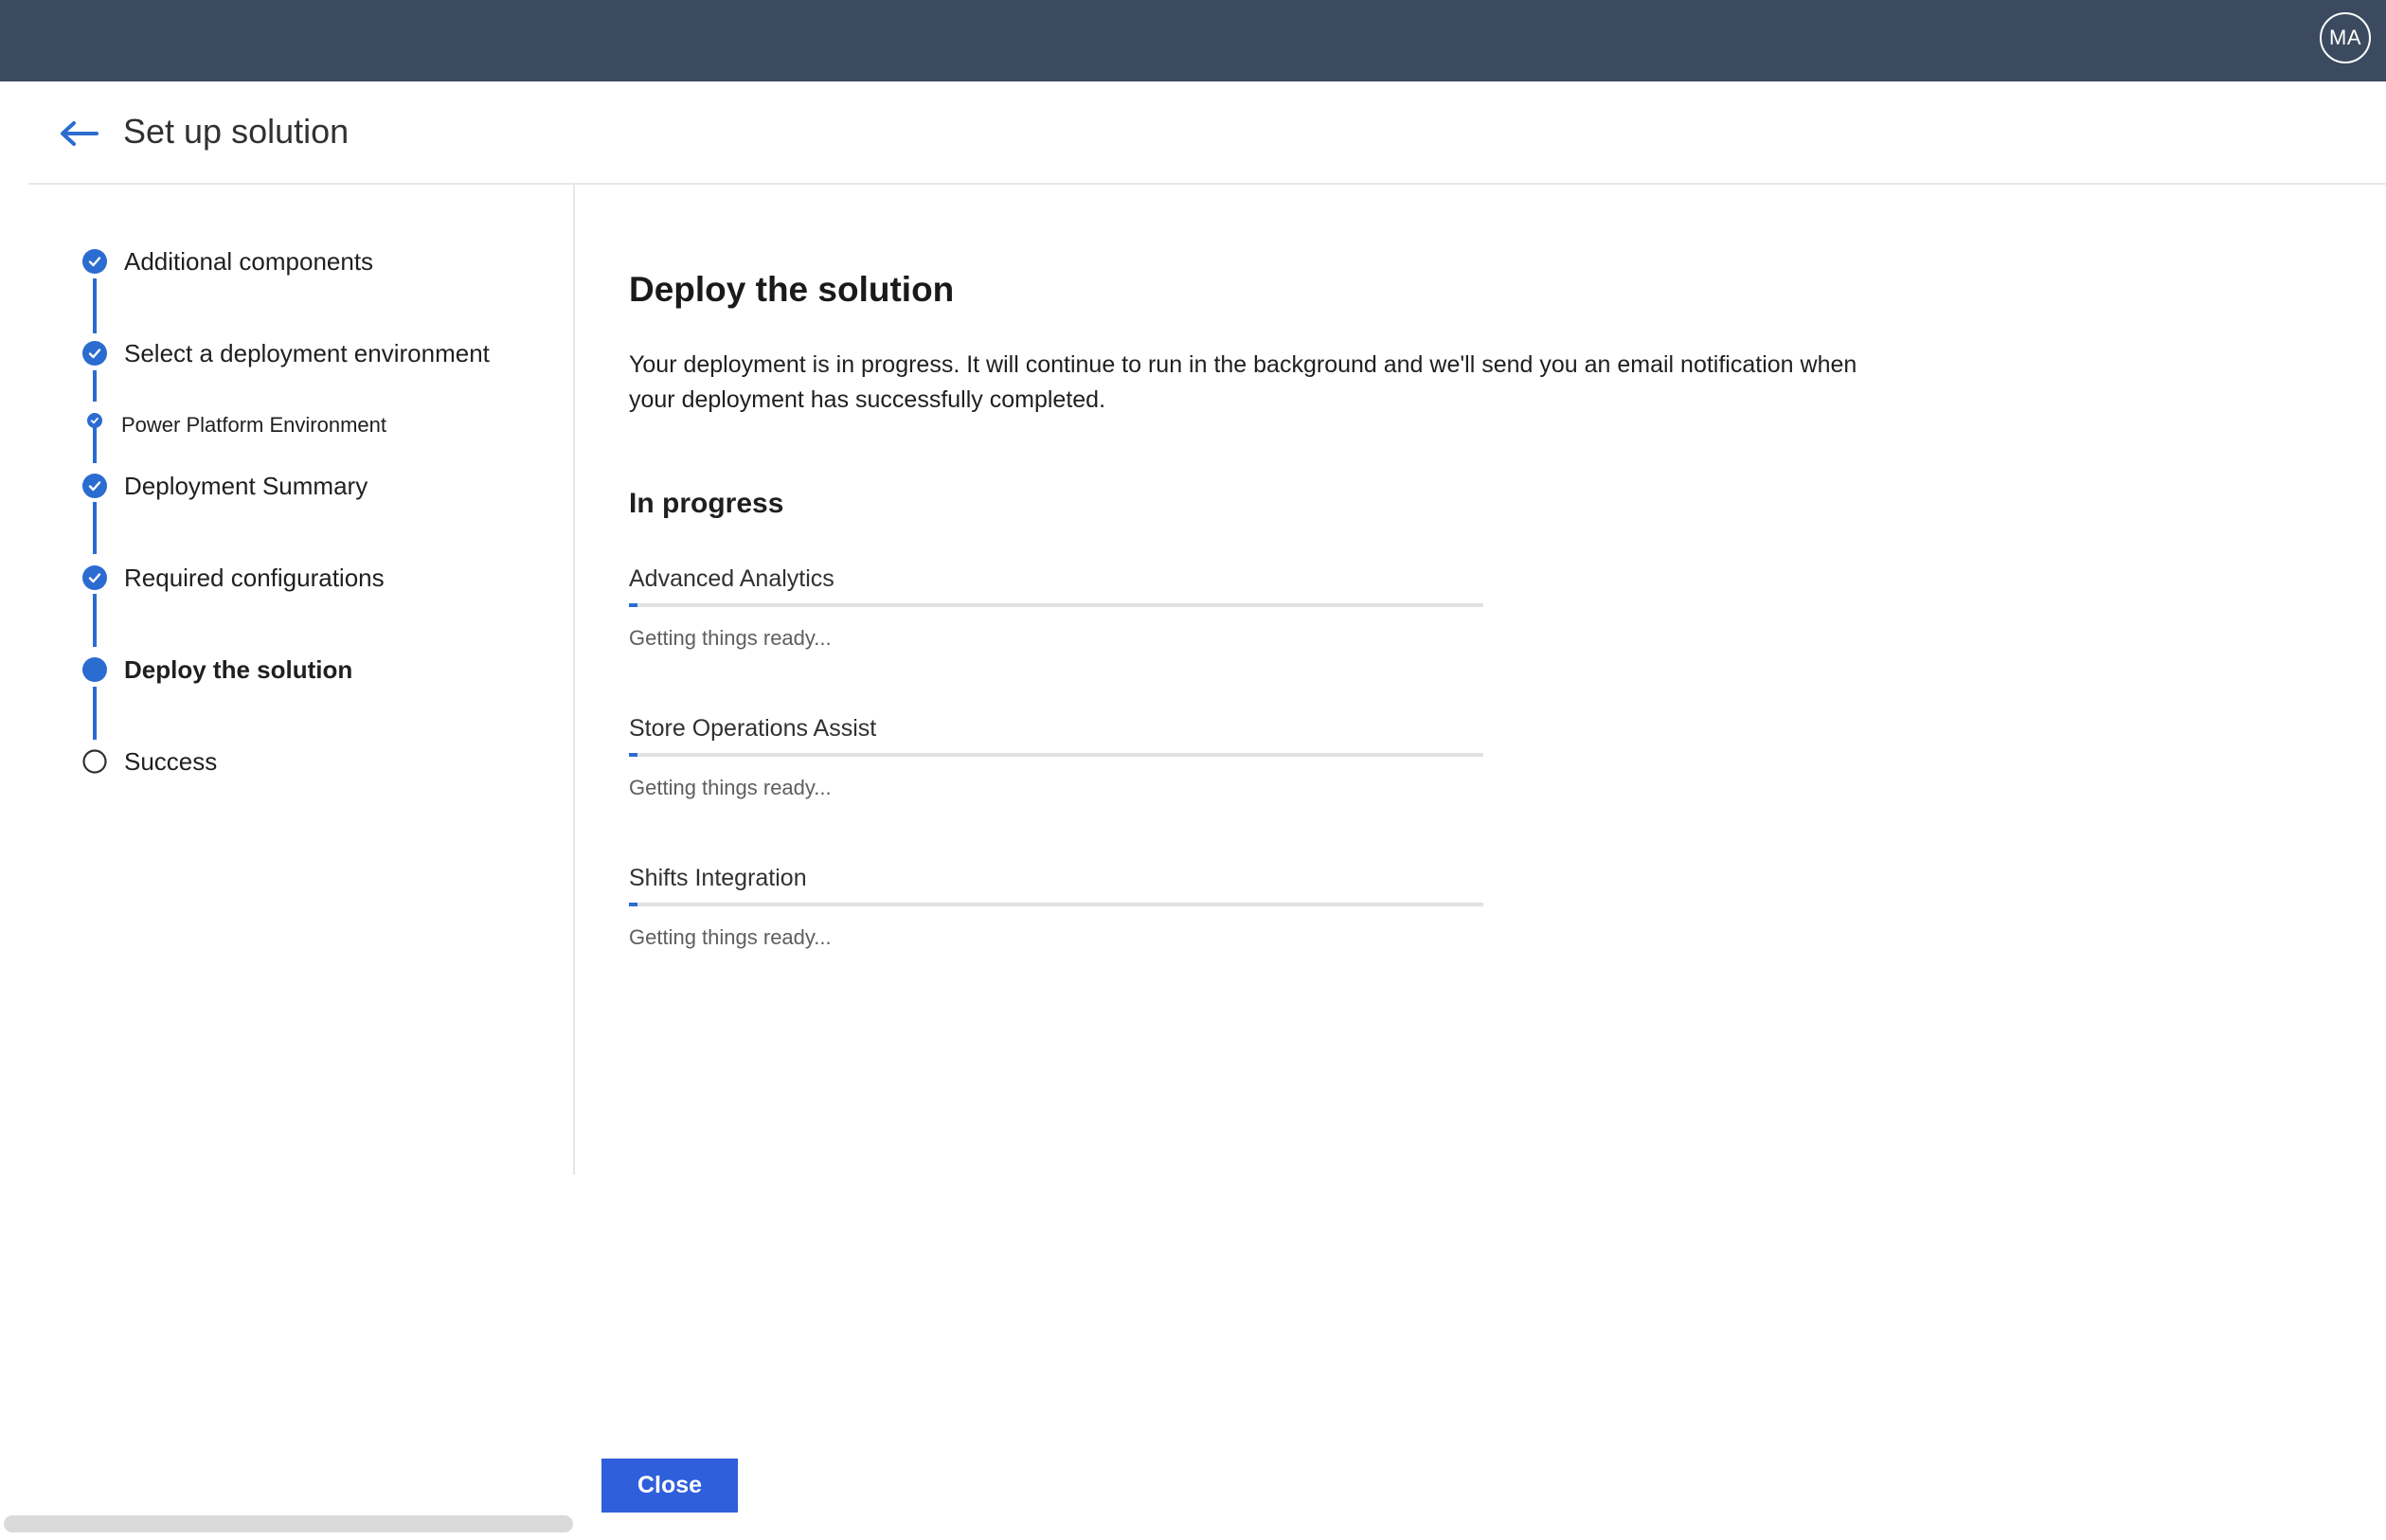 The image size is (2386, 1540). I want to click on section-heading: Deploy the solution, so click(792, 289).